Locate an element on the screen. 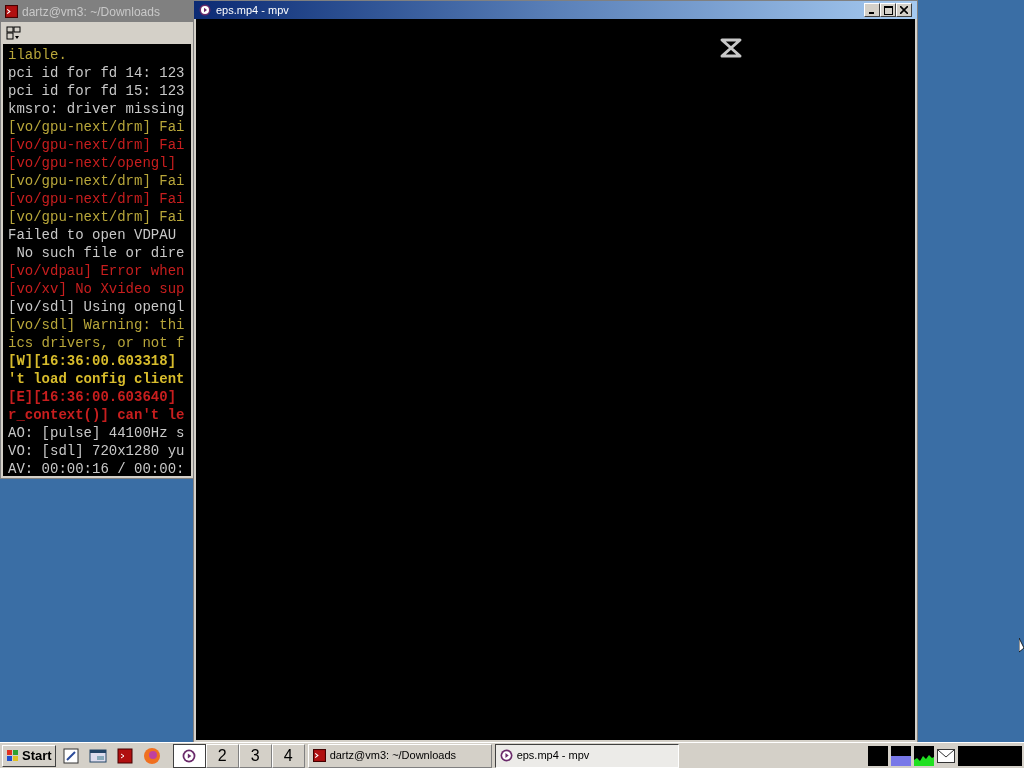 The width and height of the screenshot is (1024, 768). tabs-menu-icon is located at coordinates (14, 33).